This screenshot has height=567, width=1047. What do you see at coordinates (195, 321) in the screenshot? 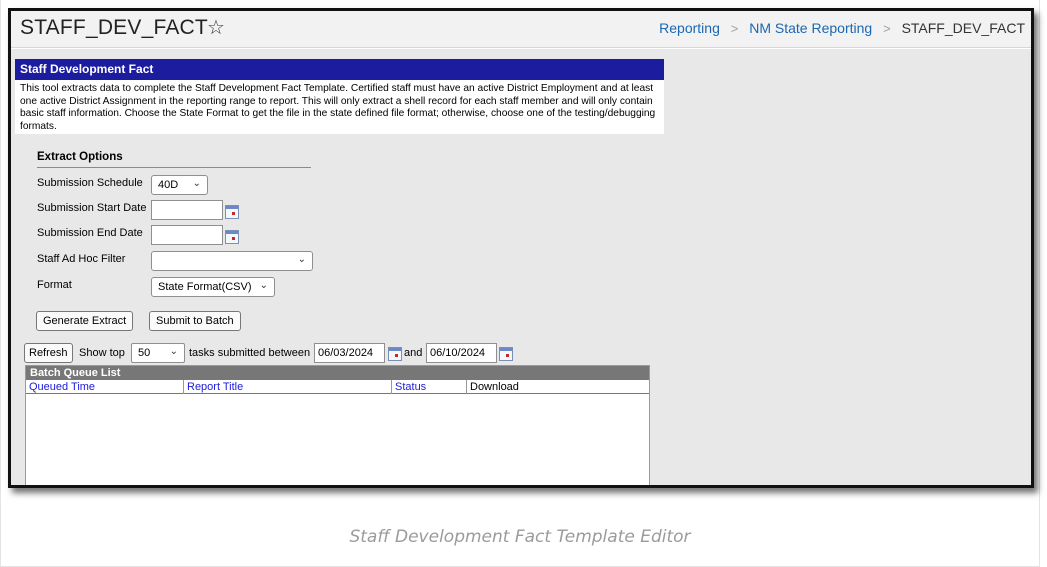
I see `submit-to-batch-button: Submit to Batch` at bounding box center [195, 321].